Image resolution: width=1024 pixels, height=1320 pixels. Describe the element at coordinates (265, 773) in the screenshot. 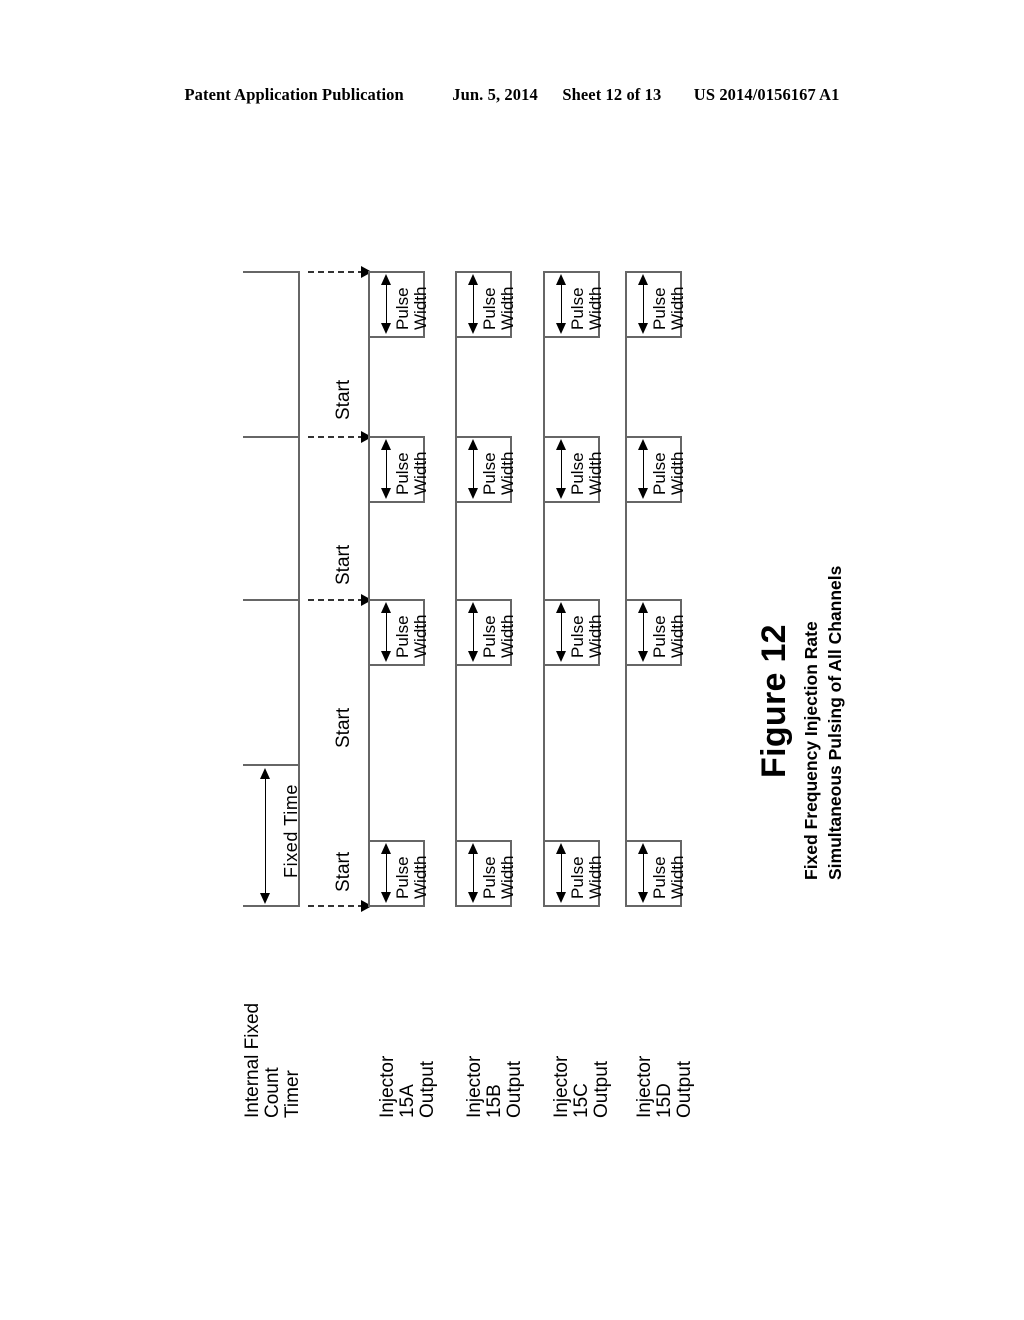

I see `fixed-time-arrow-up-icon` at that location.